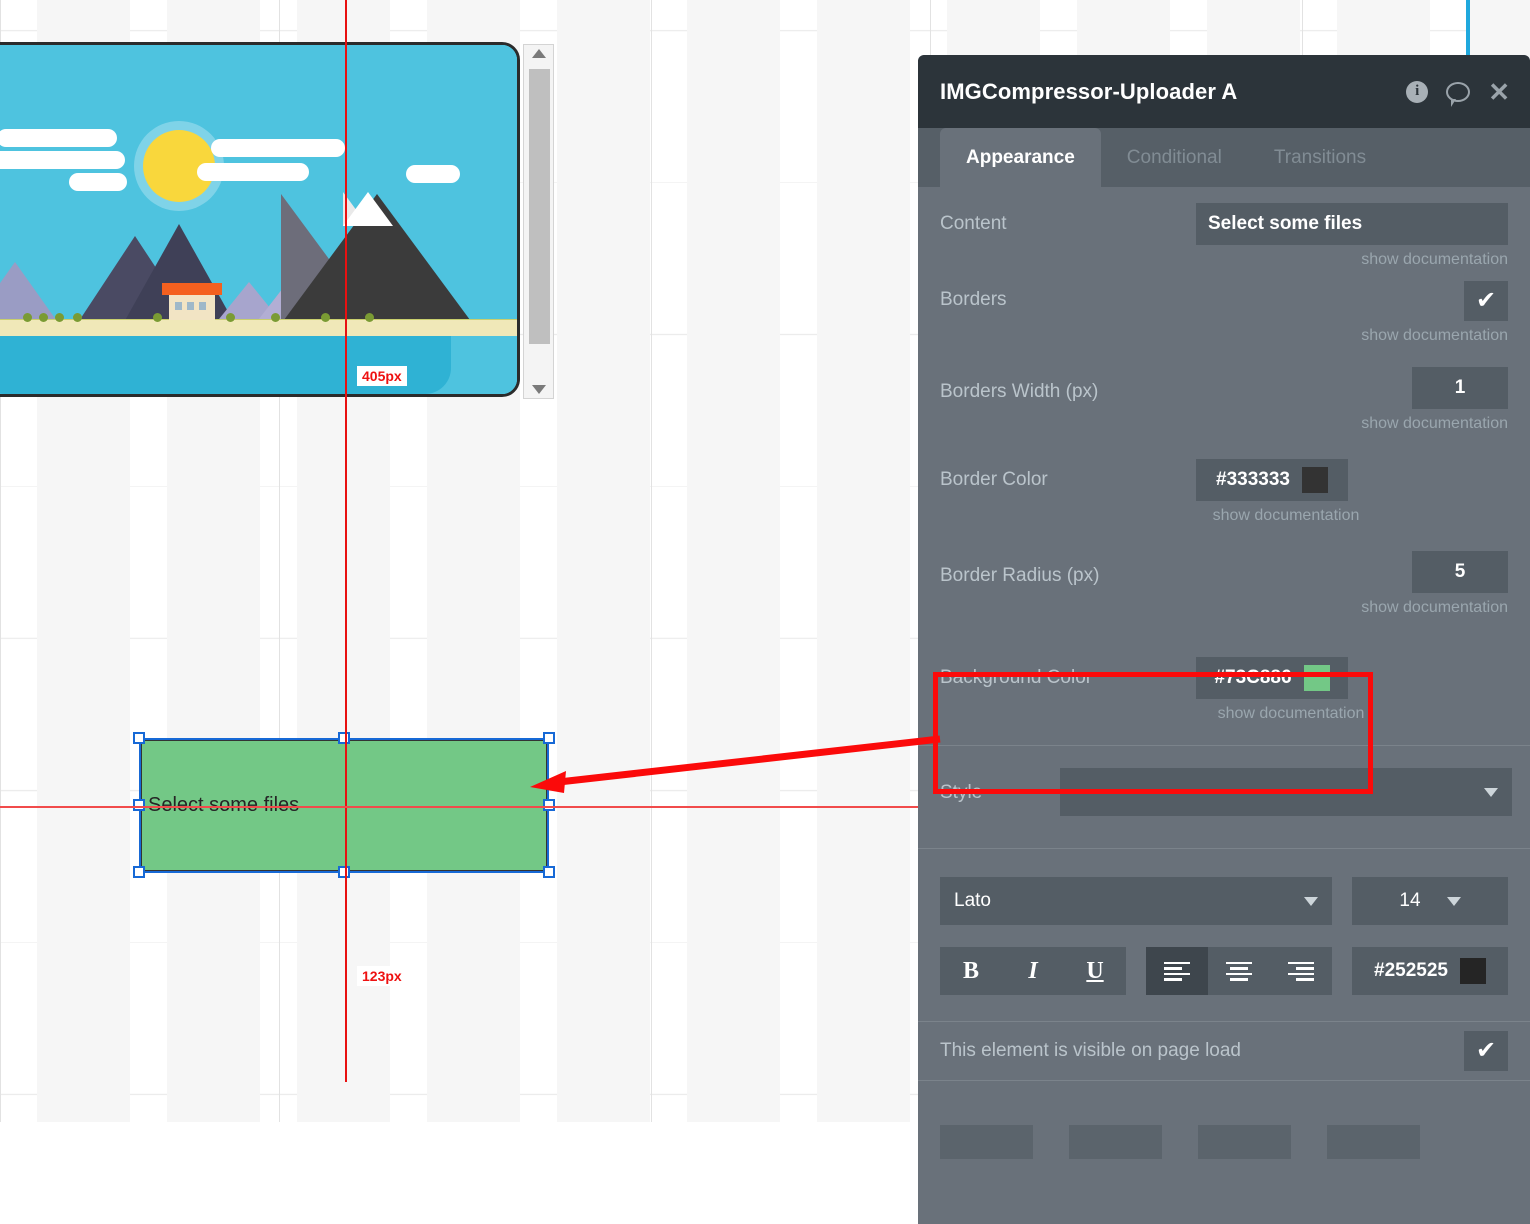 This screenshot has height=1224, width=1530. Describe the element at coordinates (1414, 605) in the screenshot. I see `show-documentation-link-border-radius: show documentation` at that location.